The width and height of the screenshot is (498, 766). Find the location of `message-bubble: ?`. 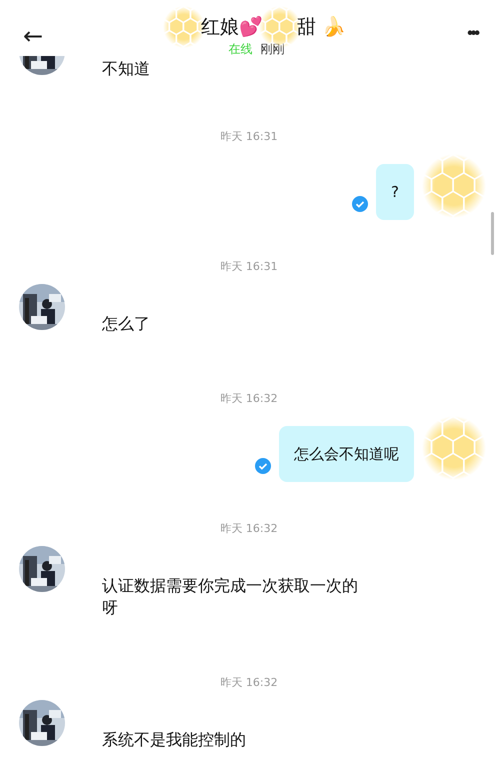

message-bubble: ? is located at coordinates (395, 192).